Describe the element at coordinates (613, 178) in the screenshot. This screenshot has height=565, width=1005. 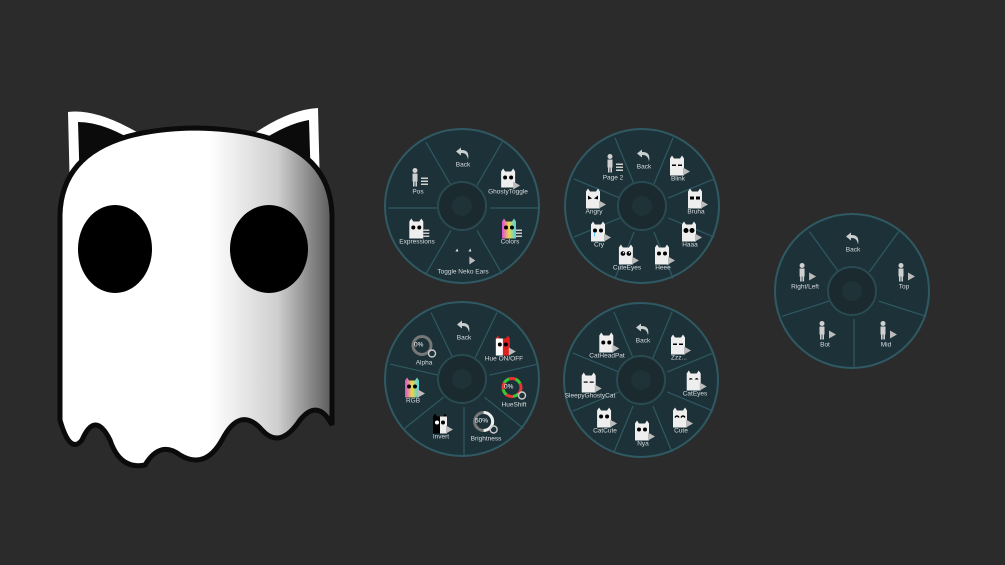
I see `page2-label: Page 2` at that location.